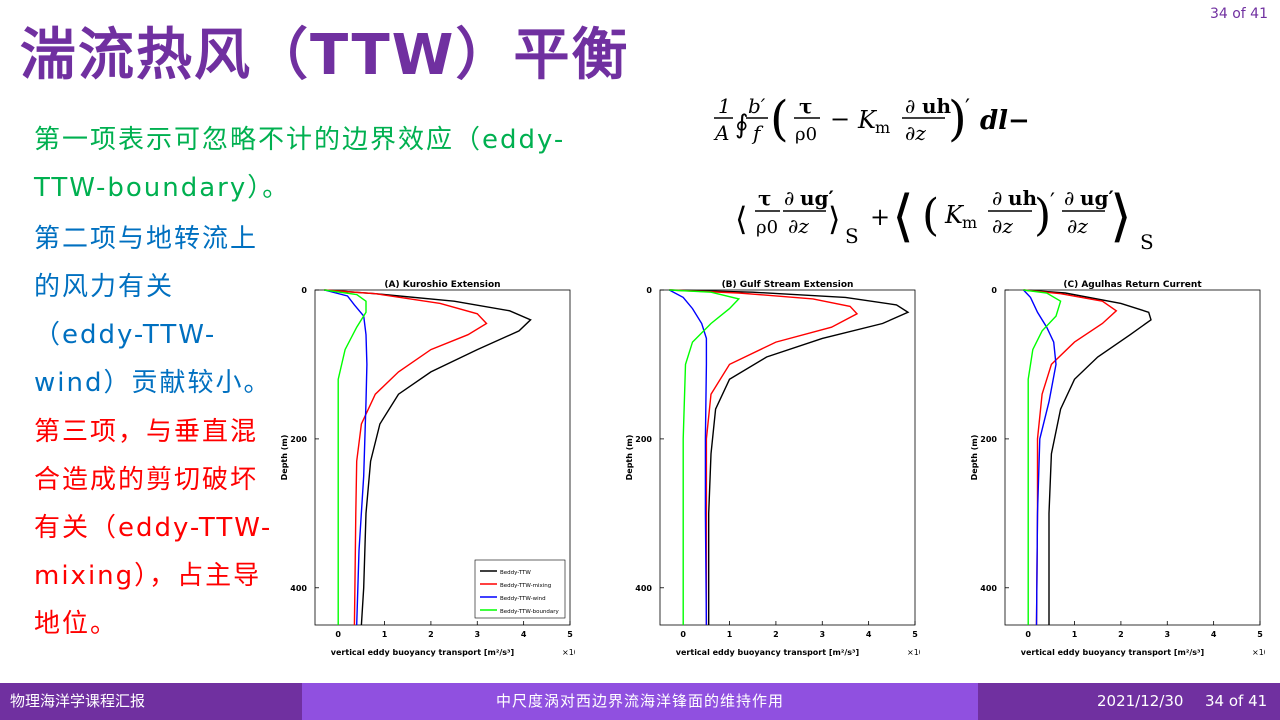  I want to click on formula-minus: −, so click(840, 119).